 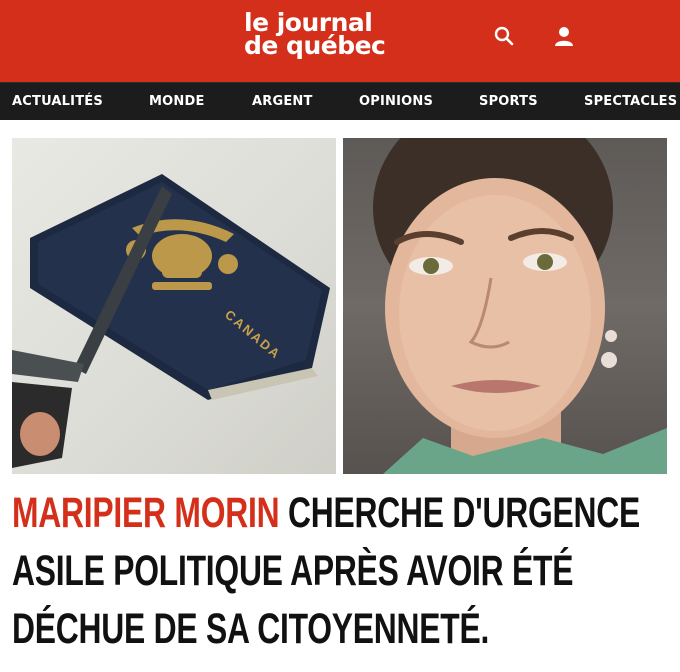 I want to click on site-logo: le journal de québec, so click(x=339, y=35).